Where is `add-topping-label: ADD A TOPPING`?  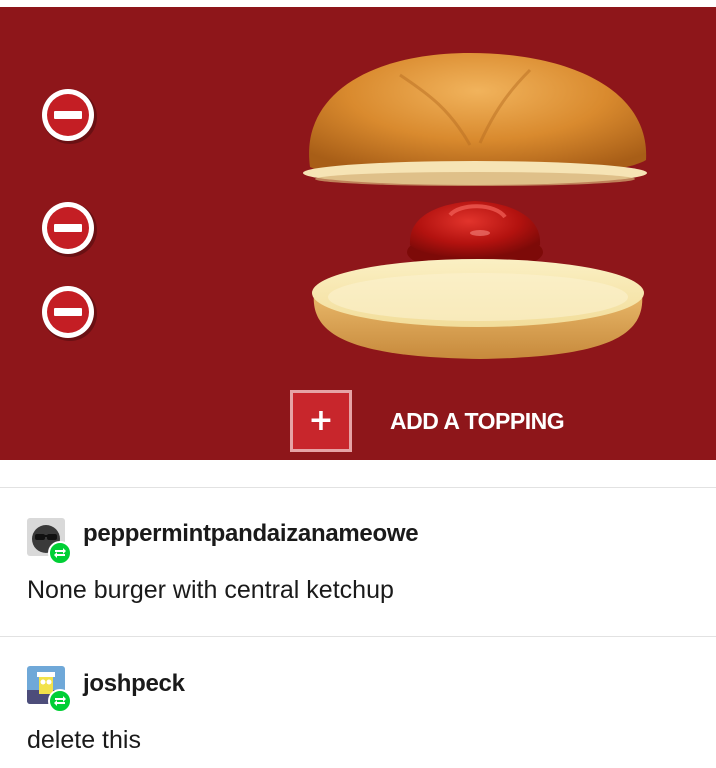
add-topping-label: ADD A TOPPING is located at coordinates (477, 421).